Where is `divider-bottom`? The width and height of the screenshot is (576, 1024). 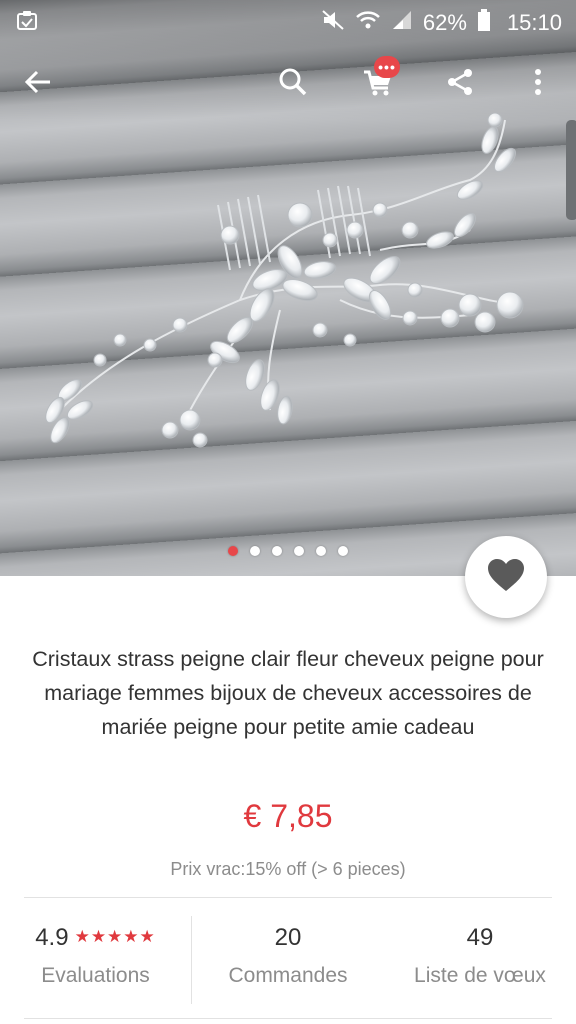 divider-bottom is located at coordinates (288, 1018).